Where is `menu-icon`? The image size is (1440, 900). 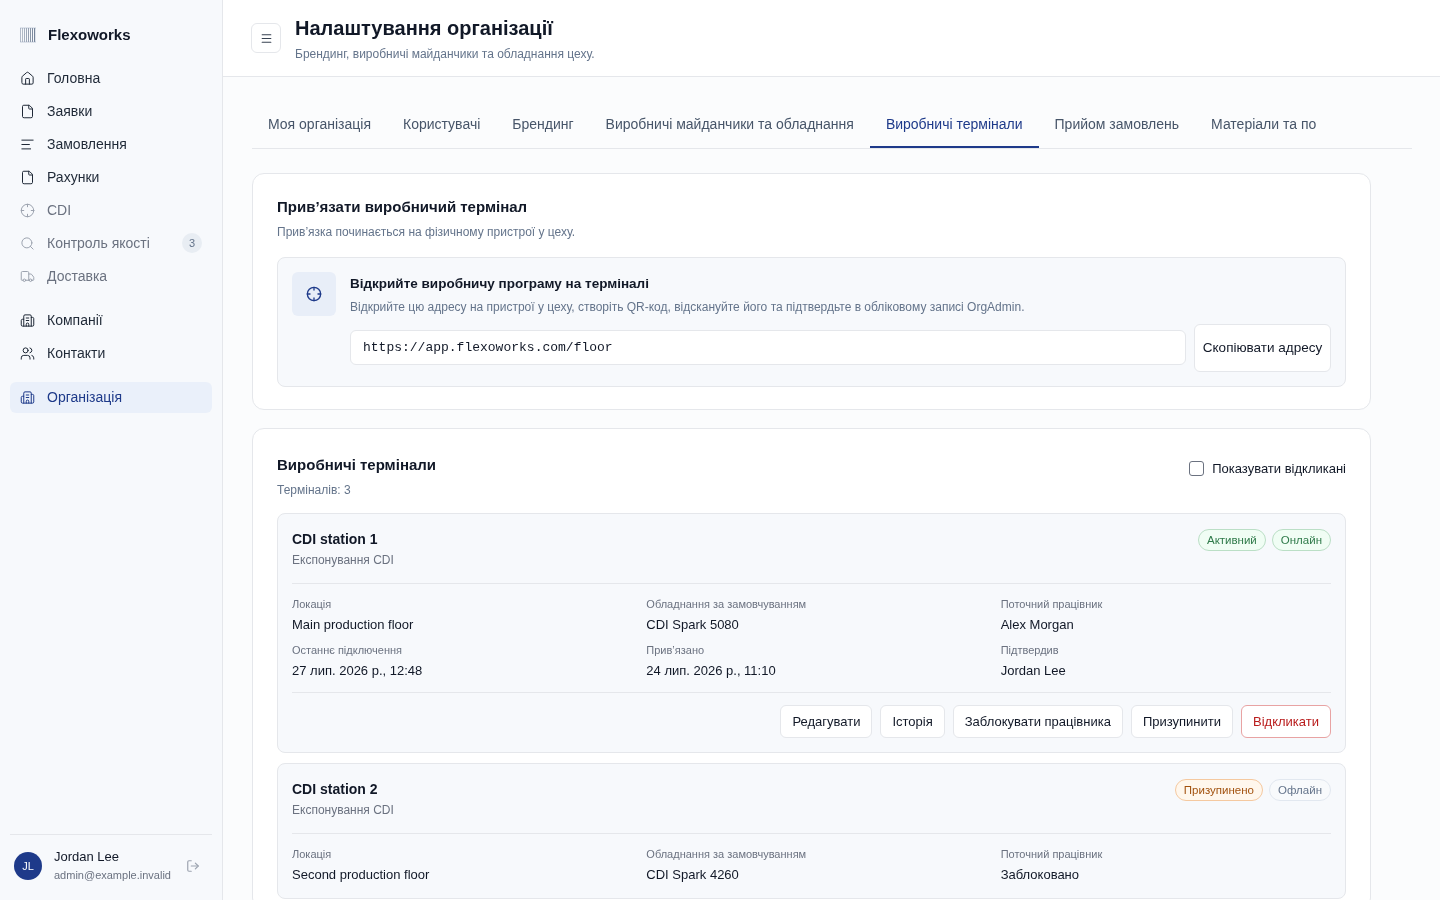
menu-icon is located at coordinates (266, 38).